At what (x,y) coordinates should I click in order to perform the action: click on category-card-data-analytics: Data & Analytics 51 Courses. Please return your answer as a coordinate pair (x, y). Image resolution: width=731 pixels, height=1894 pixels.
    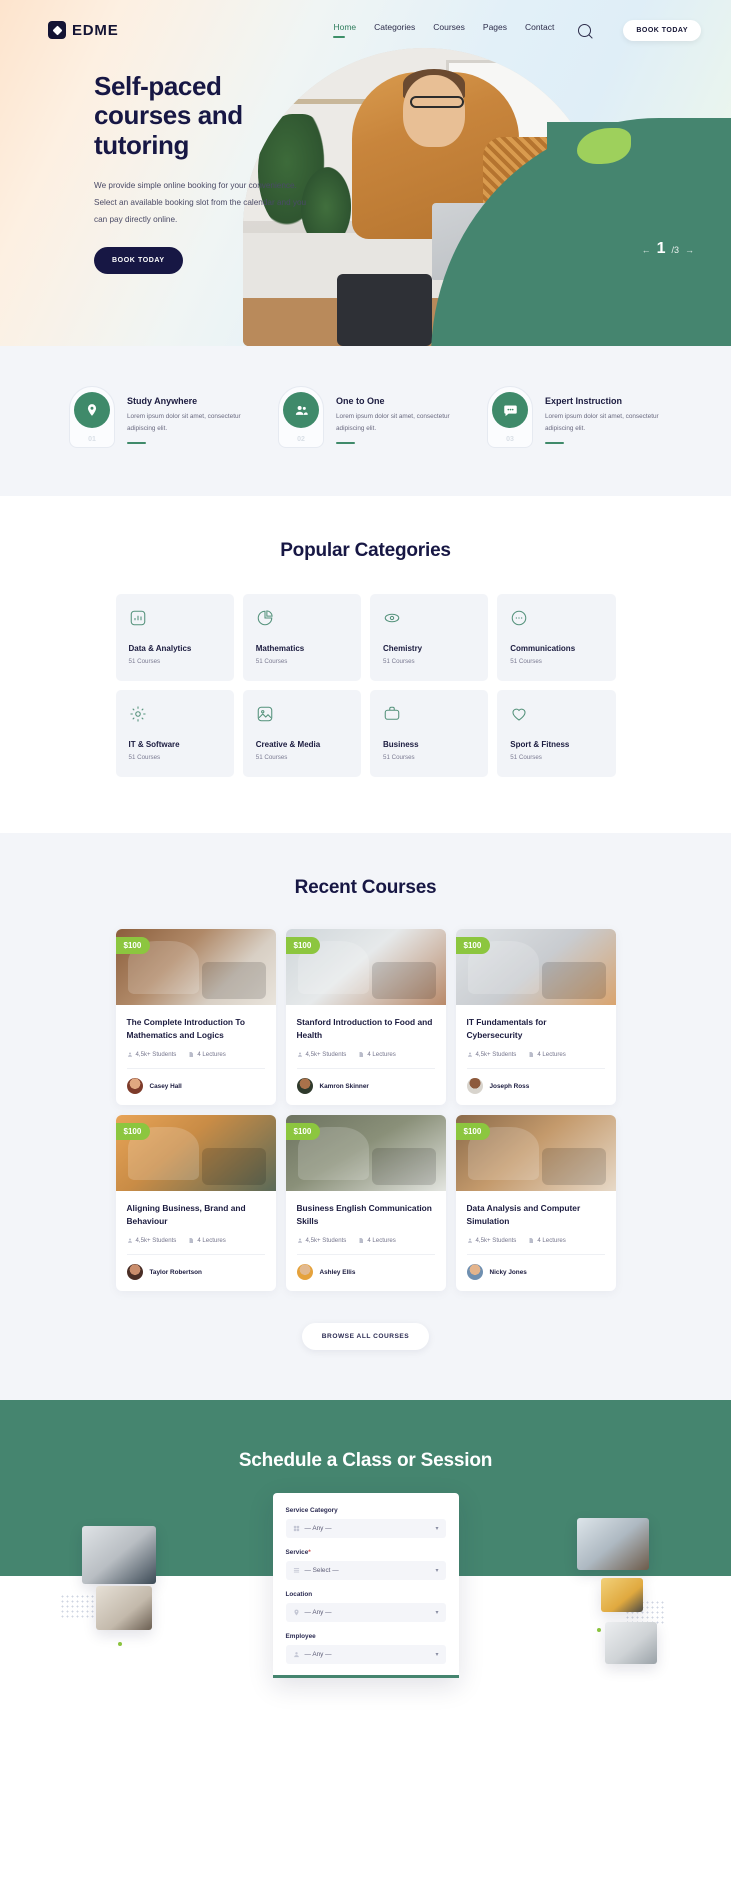
    Looking at the image, I should click on (174, 637).